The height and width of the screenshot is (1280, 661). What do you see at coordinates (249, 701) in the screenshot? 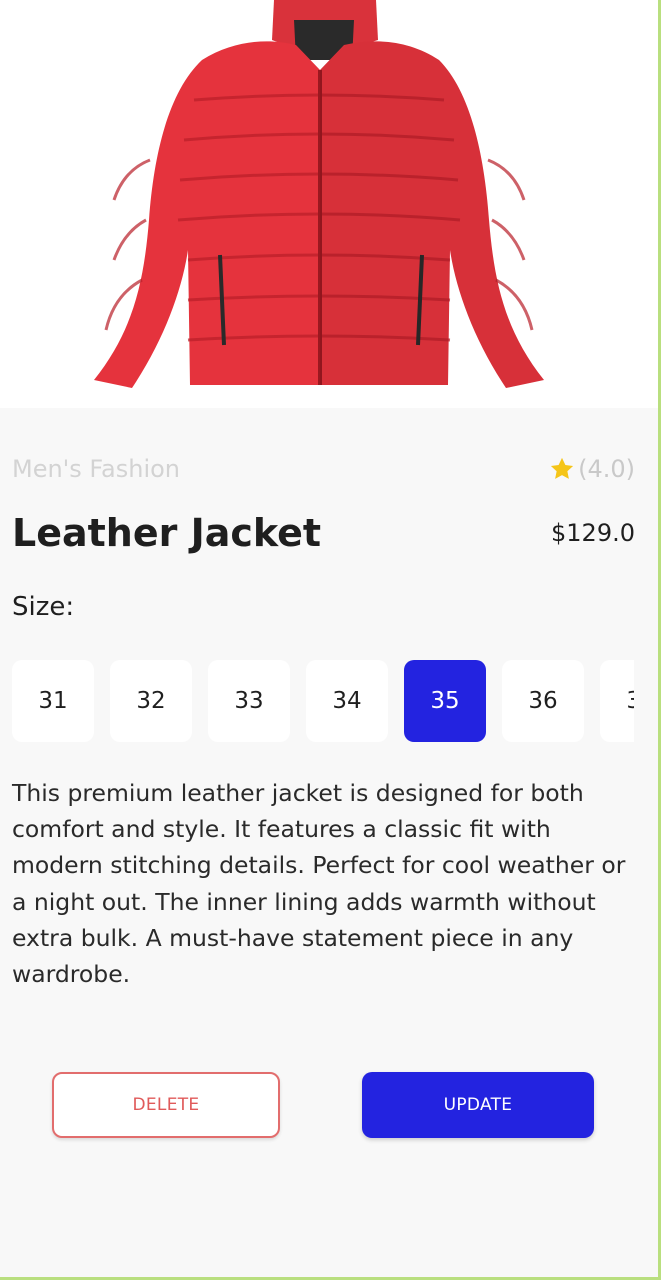
I see `size-option: 33` at bounding box center [249, 701].